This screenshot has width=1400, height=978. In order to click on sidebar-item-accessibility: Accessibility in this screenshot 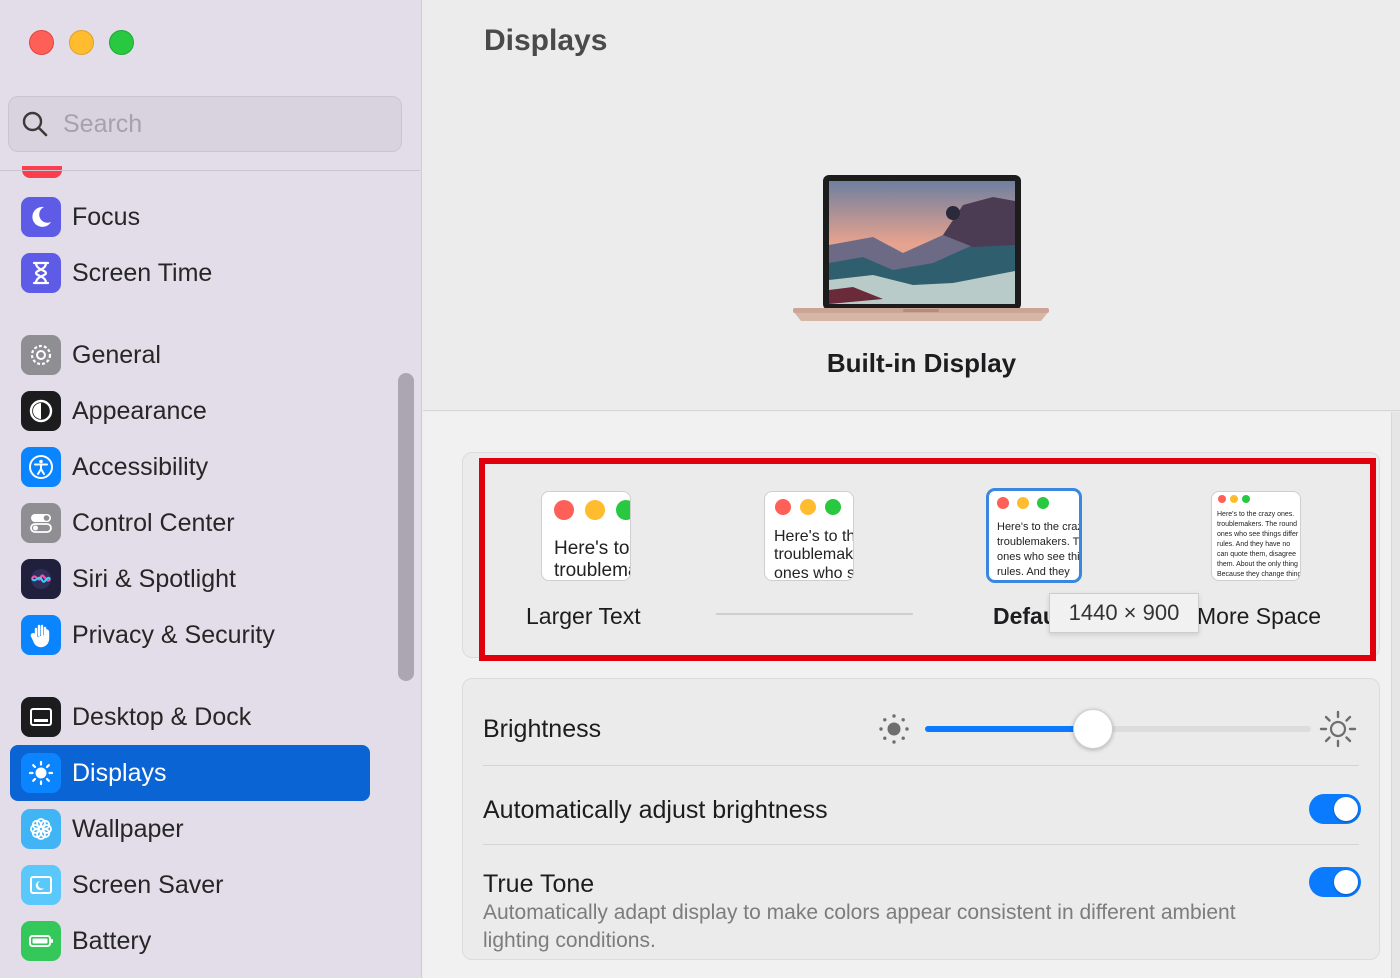, I will do `click(190, 467)`.